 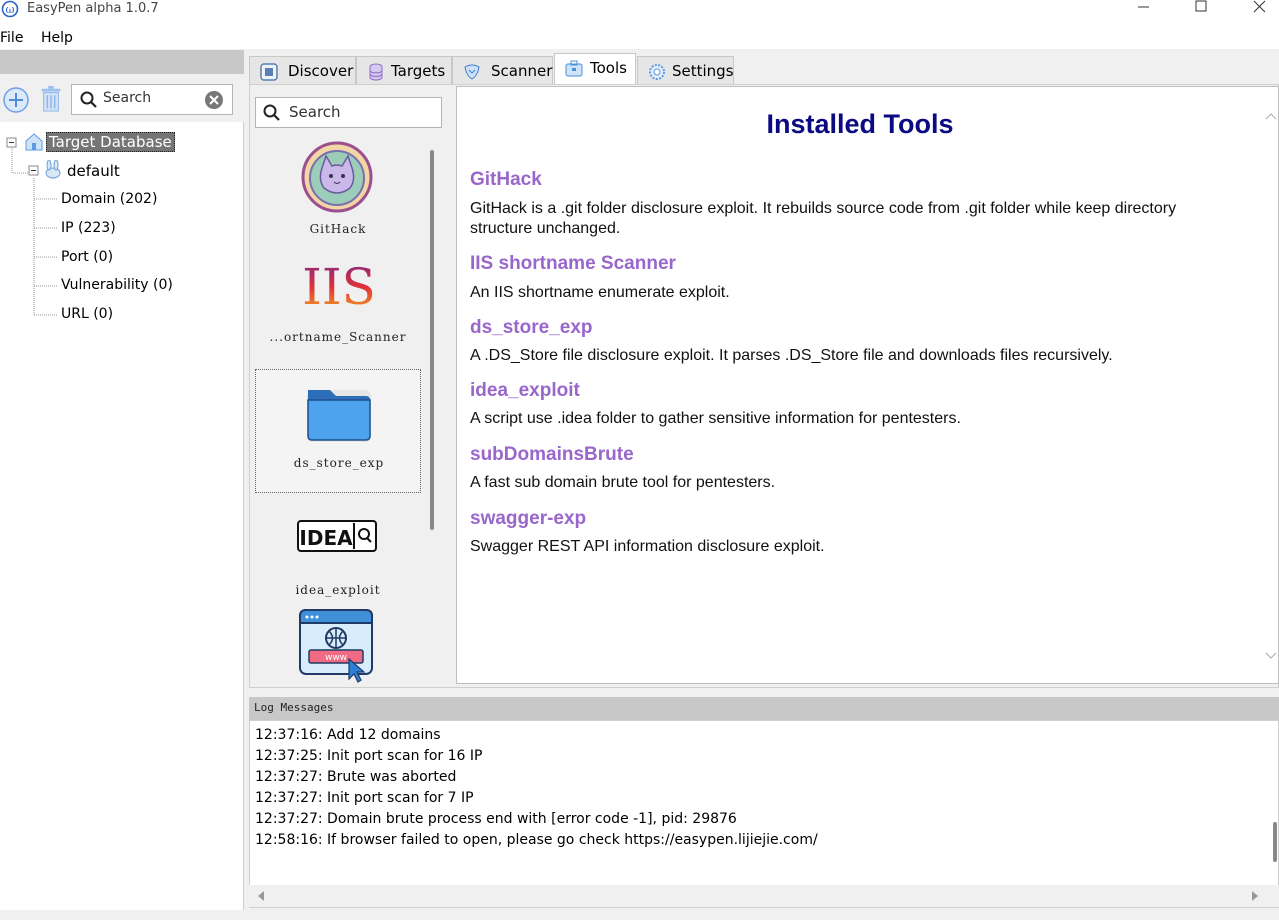 What do you see at coordinates (214, 100) in the screenshot?
I see `clear-search-icon` at bounding box center [214, 100].